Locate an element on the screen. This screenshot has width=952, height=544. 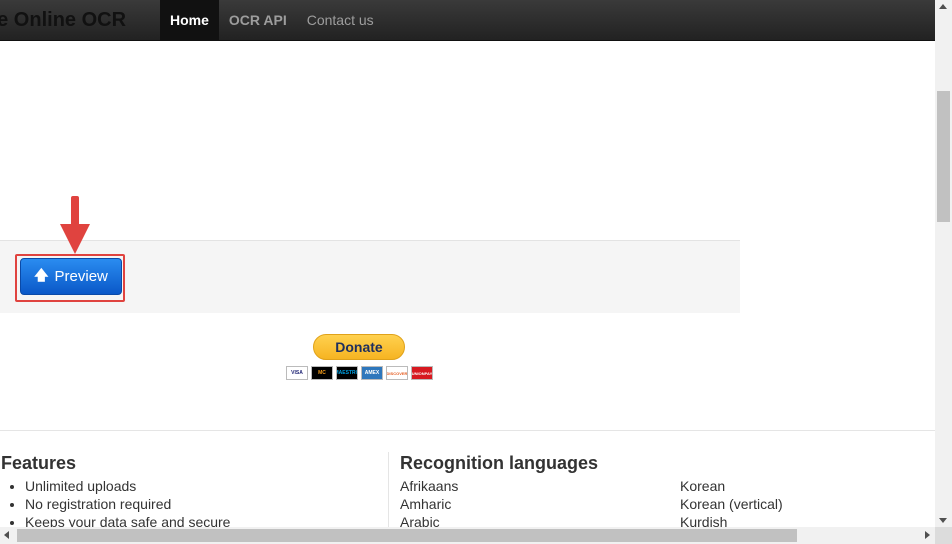
column-divider is located at coordinates (388, 492).